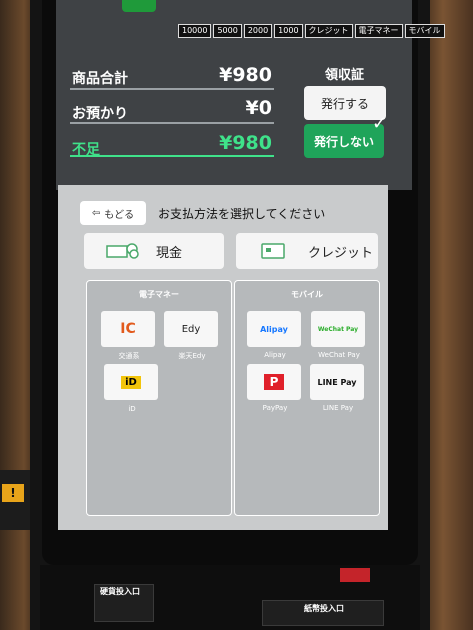 Image resolution: width=473 pixels, height=630 pixels. I want to click on mobile-title: モバイル, so click(307, 294).